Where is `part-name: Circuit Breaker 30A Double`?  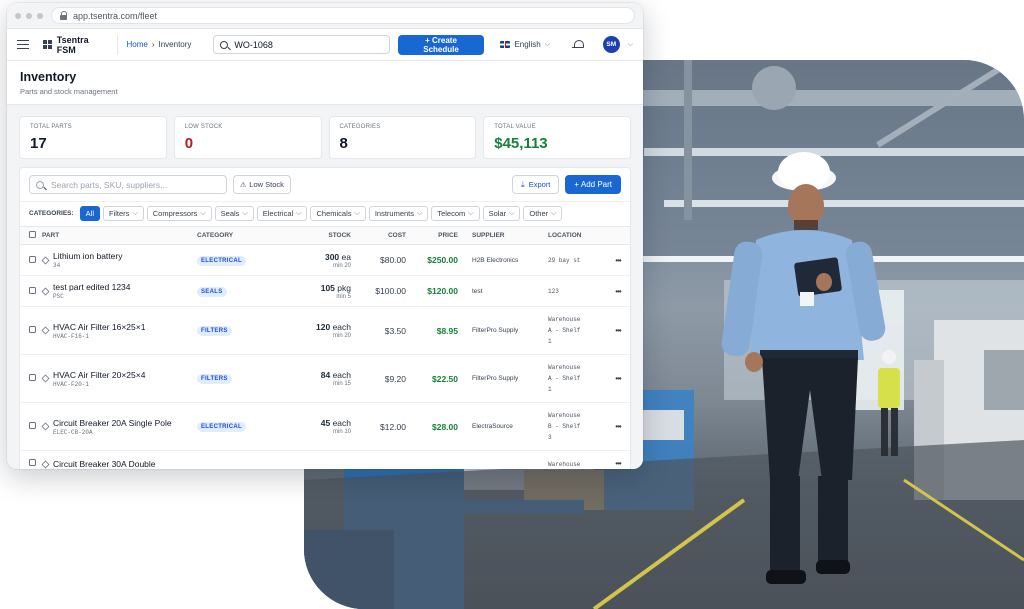
part-name: Circuit Breaker 30A Double is located at coordinates (104, 464).